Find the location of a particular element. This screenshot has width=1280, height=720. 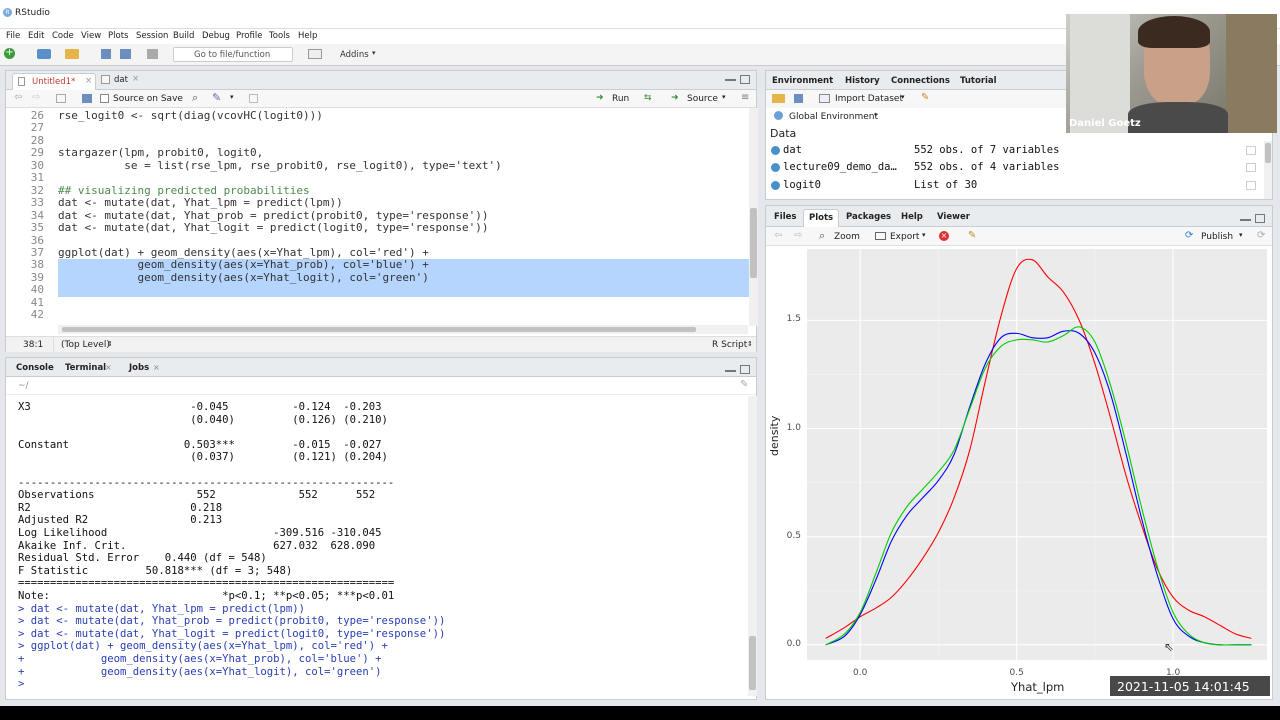

tab-terminal: Terminal is located at coordinates (85, 368).